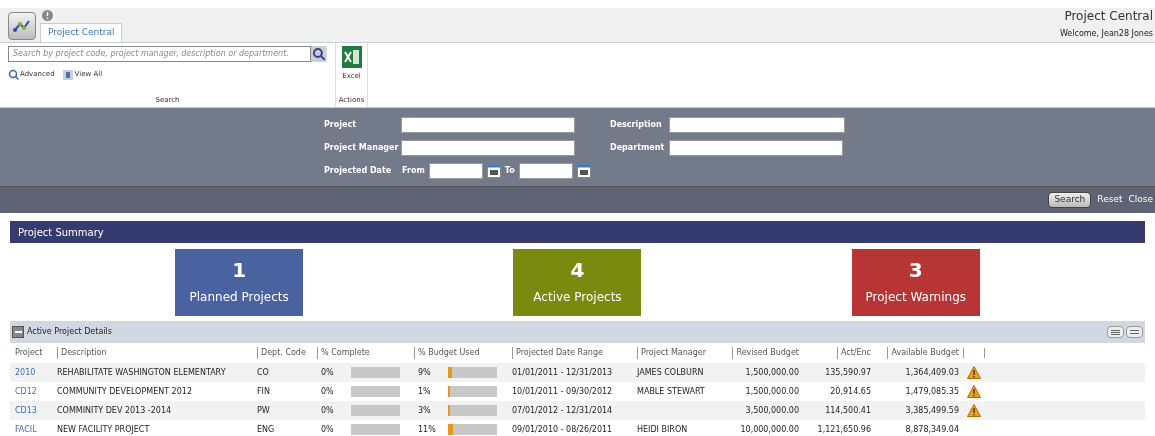 This screenshot has height=436, width=1155. What do you see at coordinates (341, 125) in the screenshot?
I see `project-label: Project` at bounding box center [341, 125].